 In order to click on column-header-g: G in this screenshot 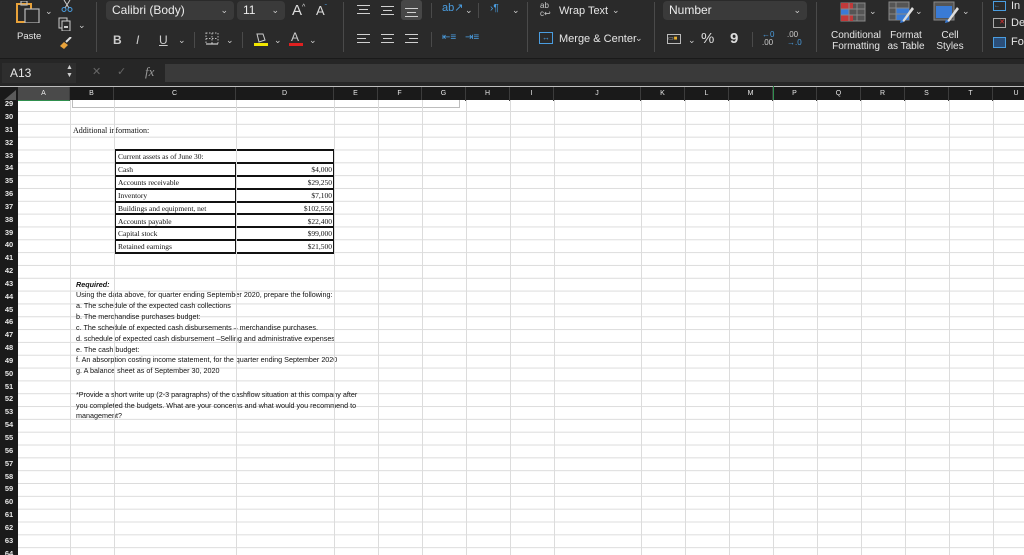, I will do `click(444, 94)`.